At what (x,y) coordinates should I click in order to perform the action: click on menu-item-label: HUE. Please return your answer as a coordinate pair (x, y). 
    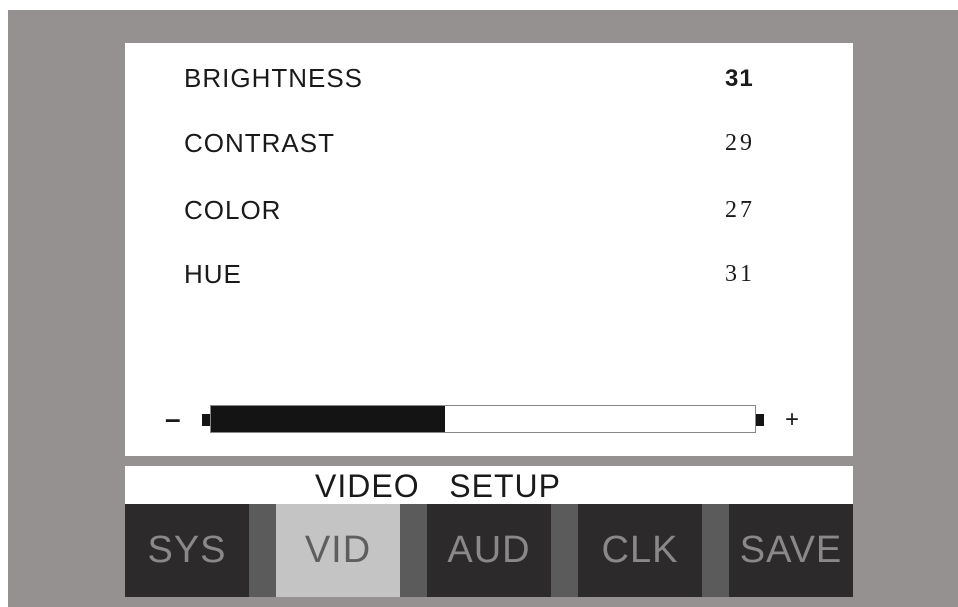
    Looking at the image, I should click on (213, 274).